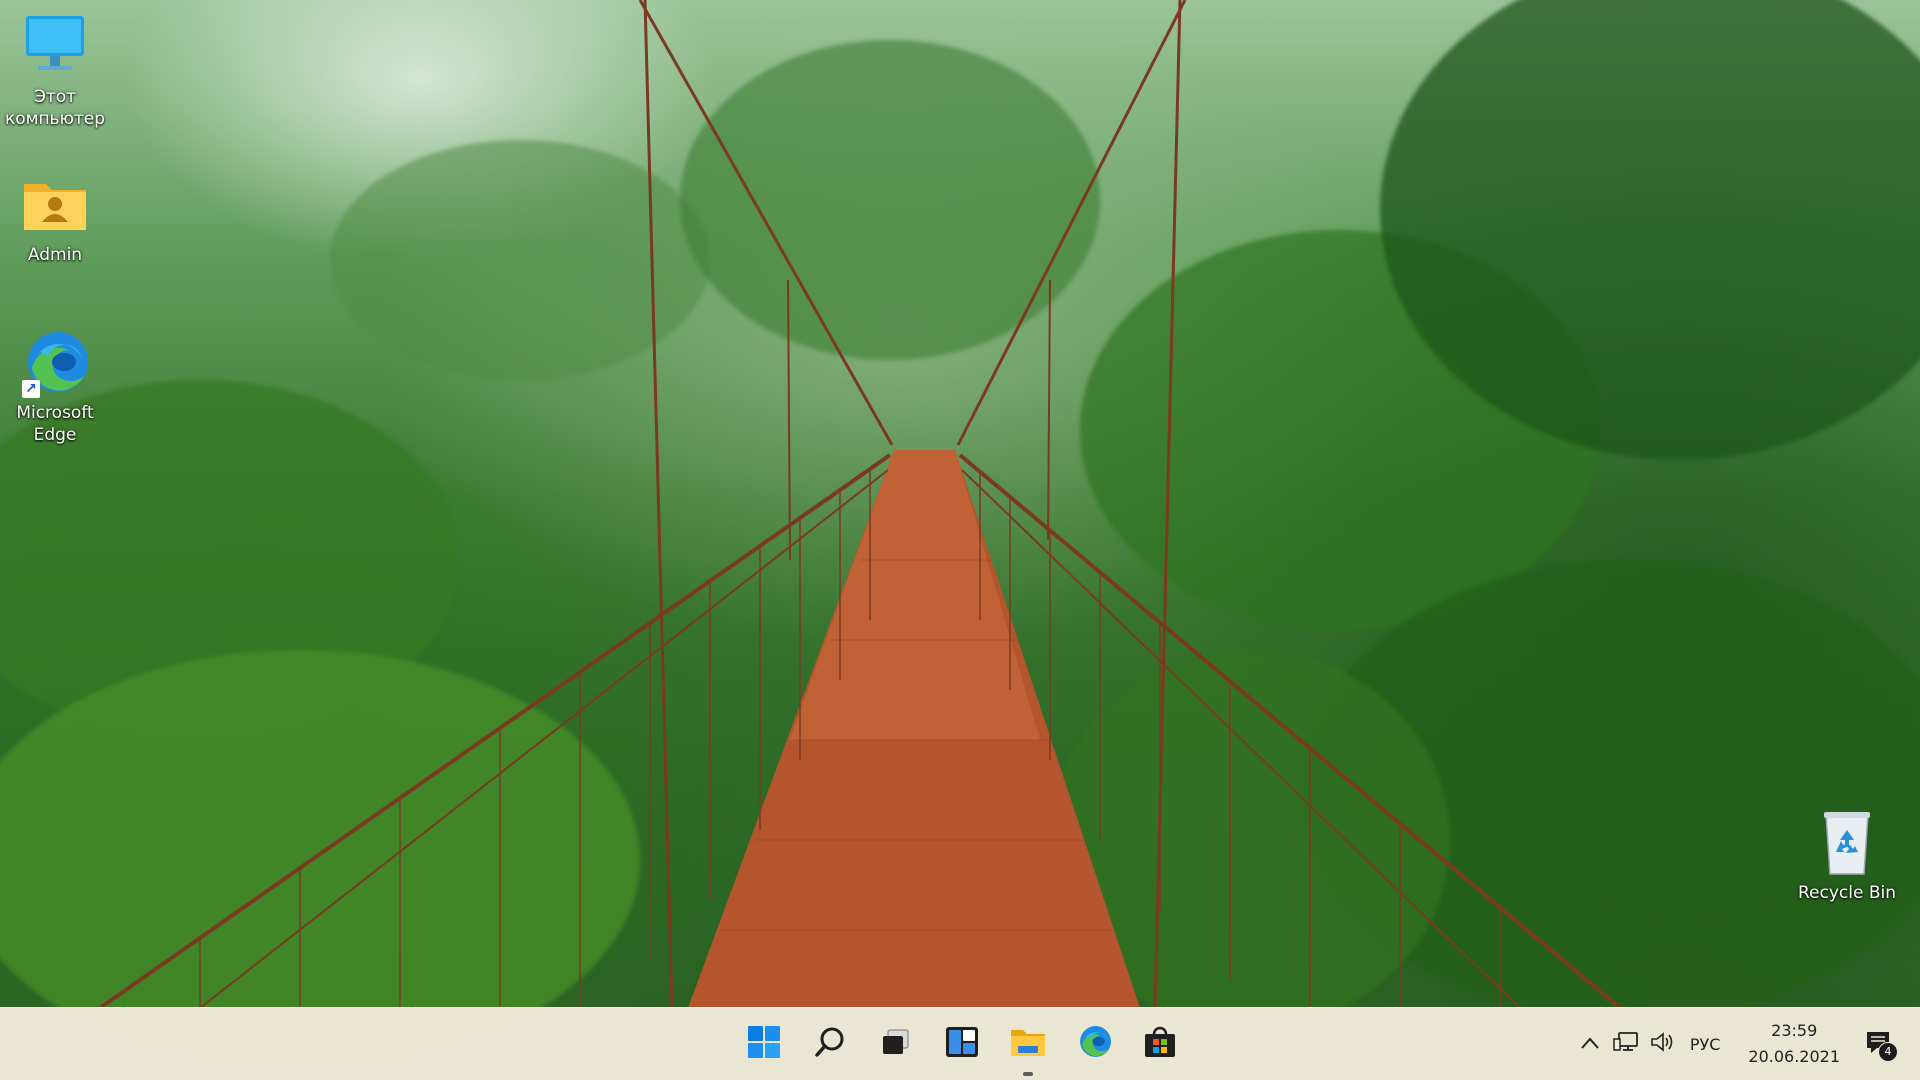 The height and width of the screenshot is (1080, 1920). I want to click on chevron-up-icon, so click(1590, 1044).